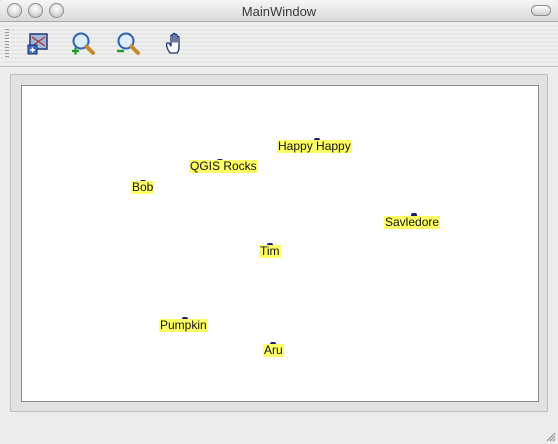 The height and width of the screenshot is (444, 558). I want to click on resize-grip-icon, so click(550, 436).